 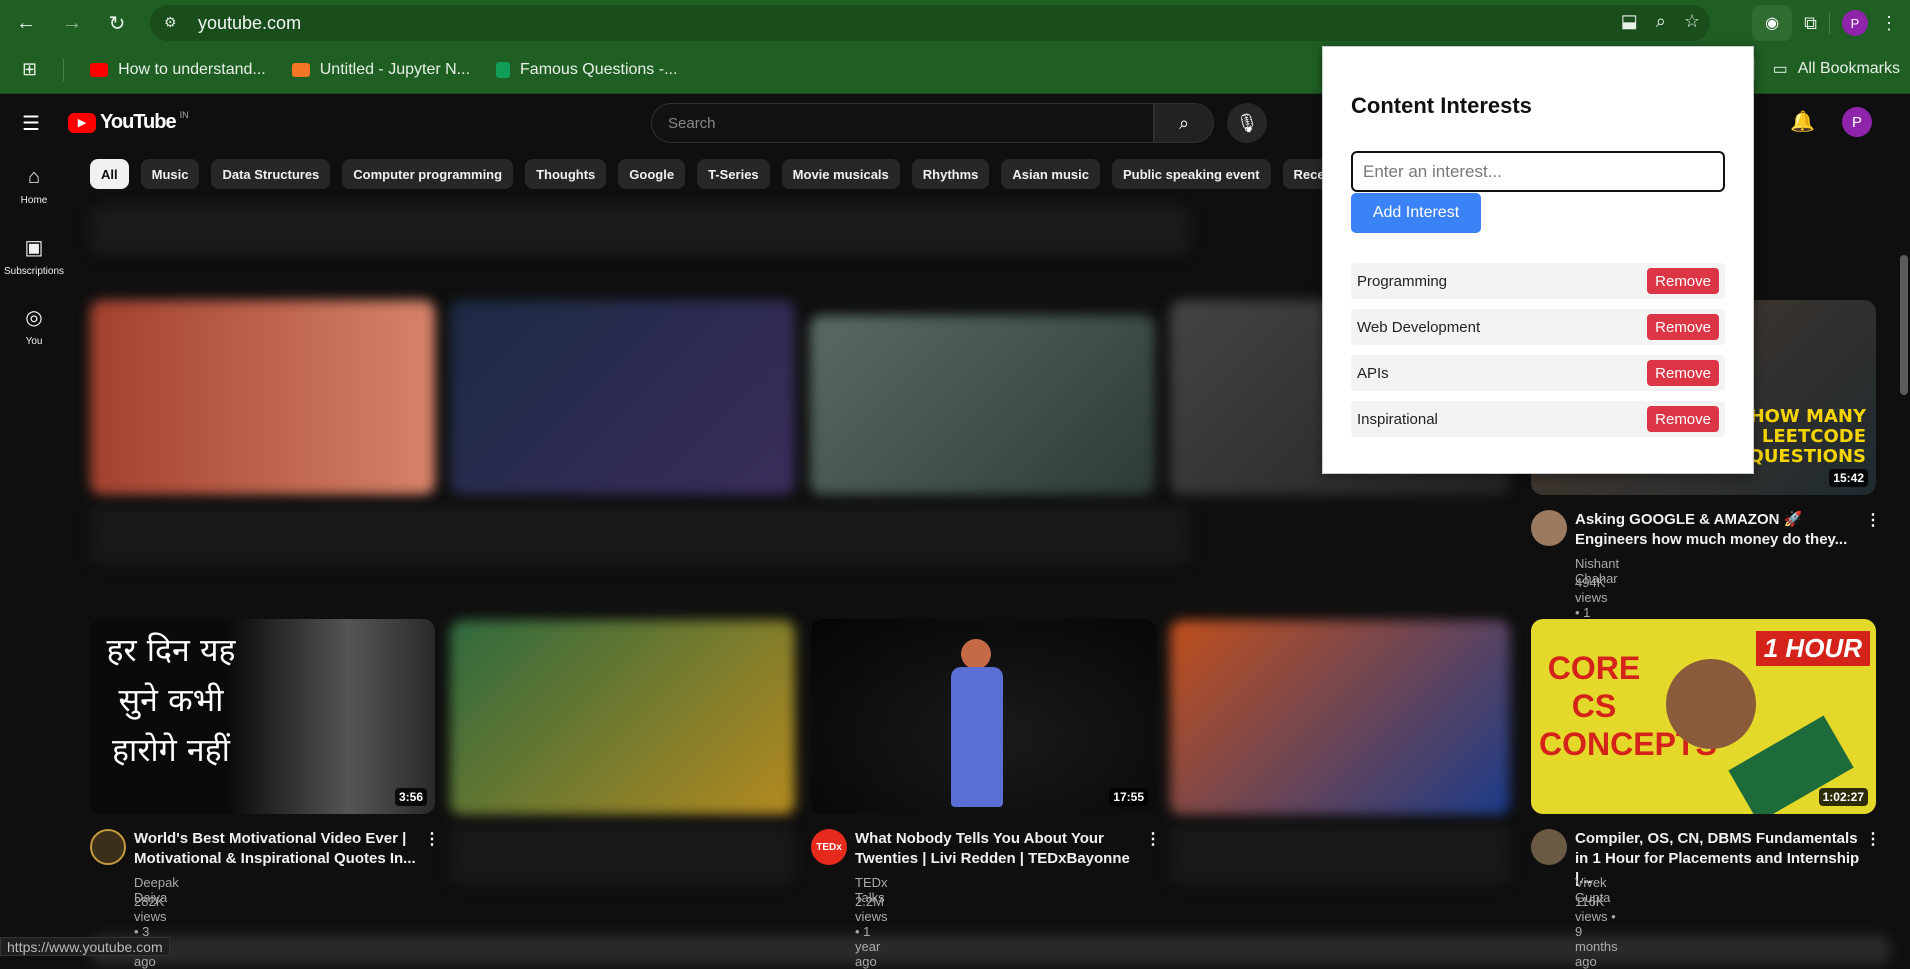 What do you see at coordinates (566, 174) in the screenshot?
I see `chip: Thoughts` at bounding box center [566, 174].